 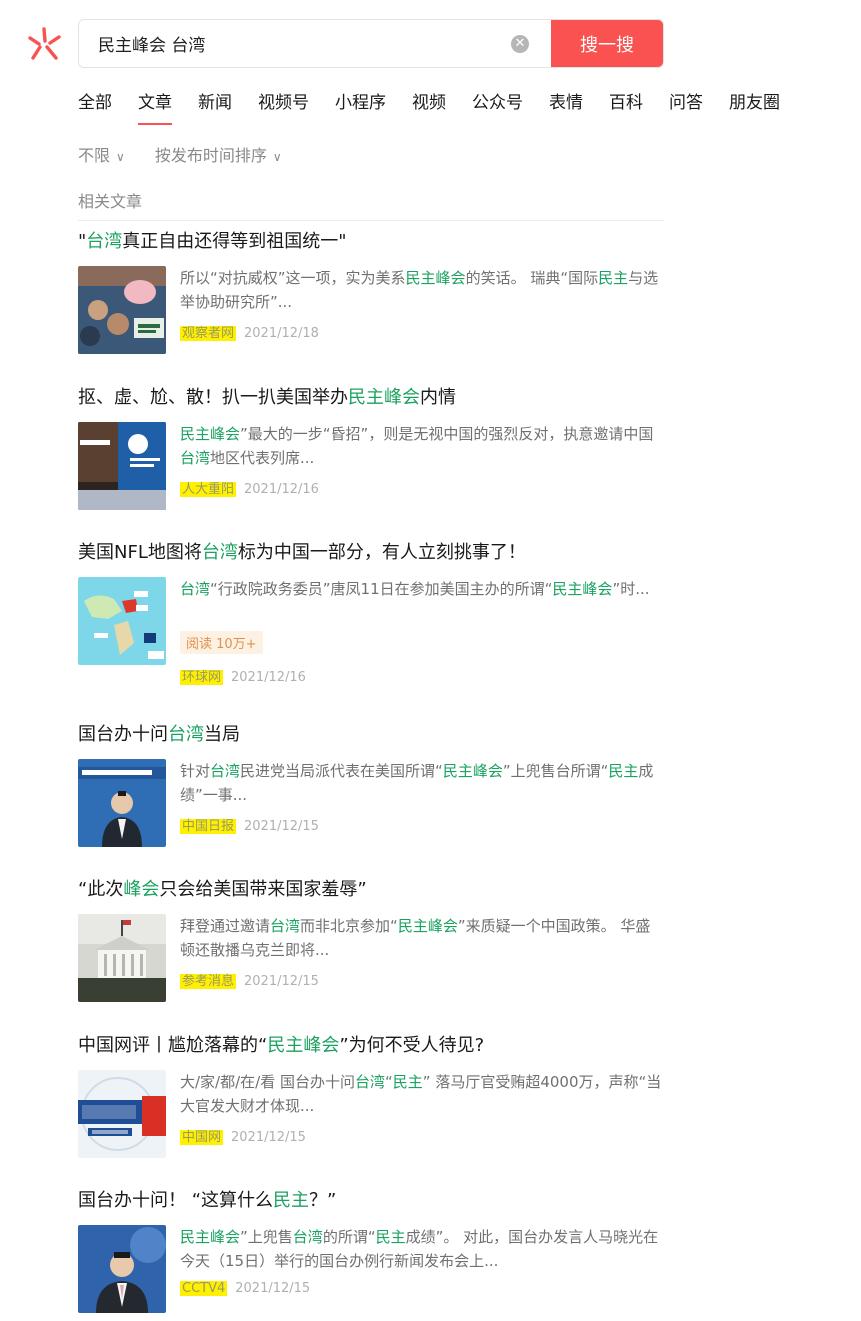 I want to click on text-segment: “行政院政务委员”唐凤11日在参加美国主办的所谓“, so click(x=381, y=589).